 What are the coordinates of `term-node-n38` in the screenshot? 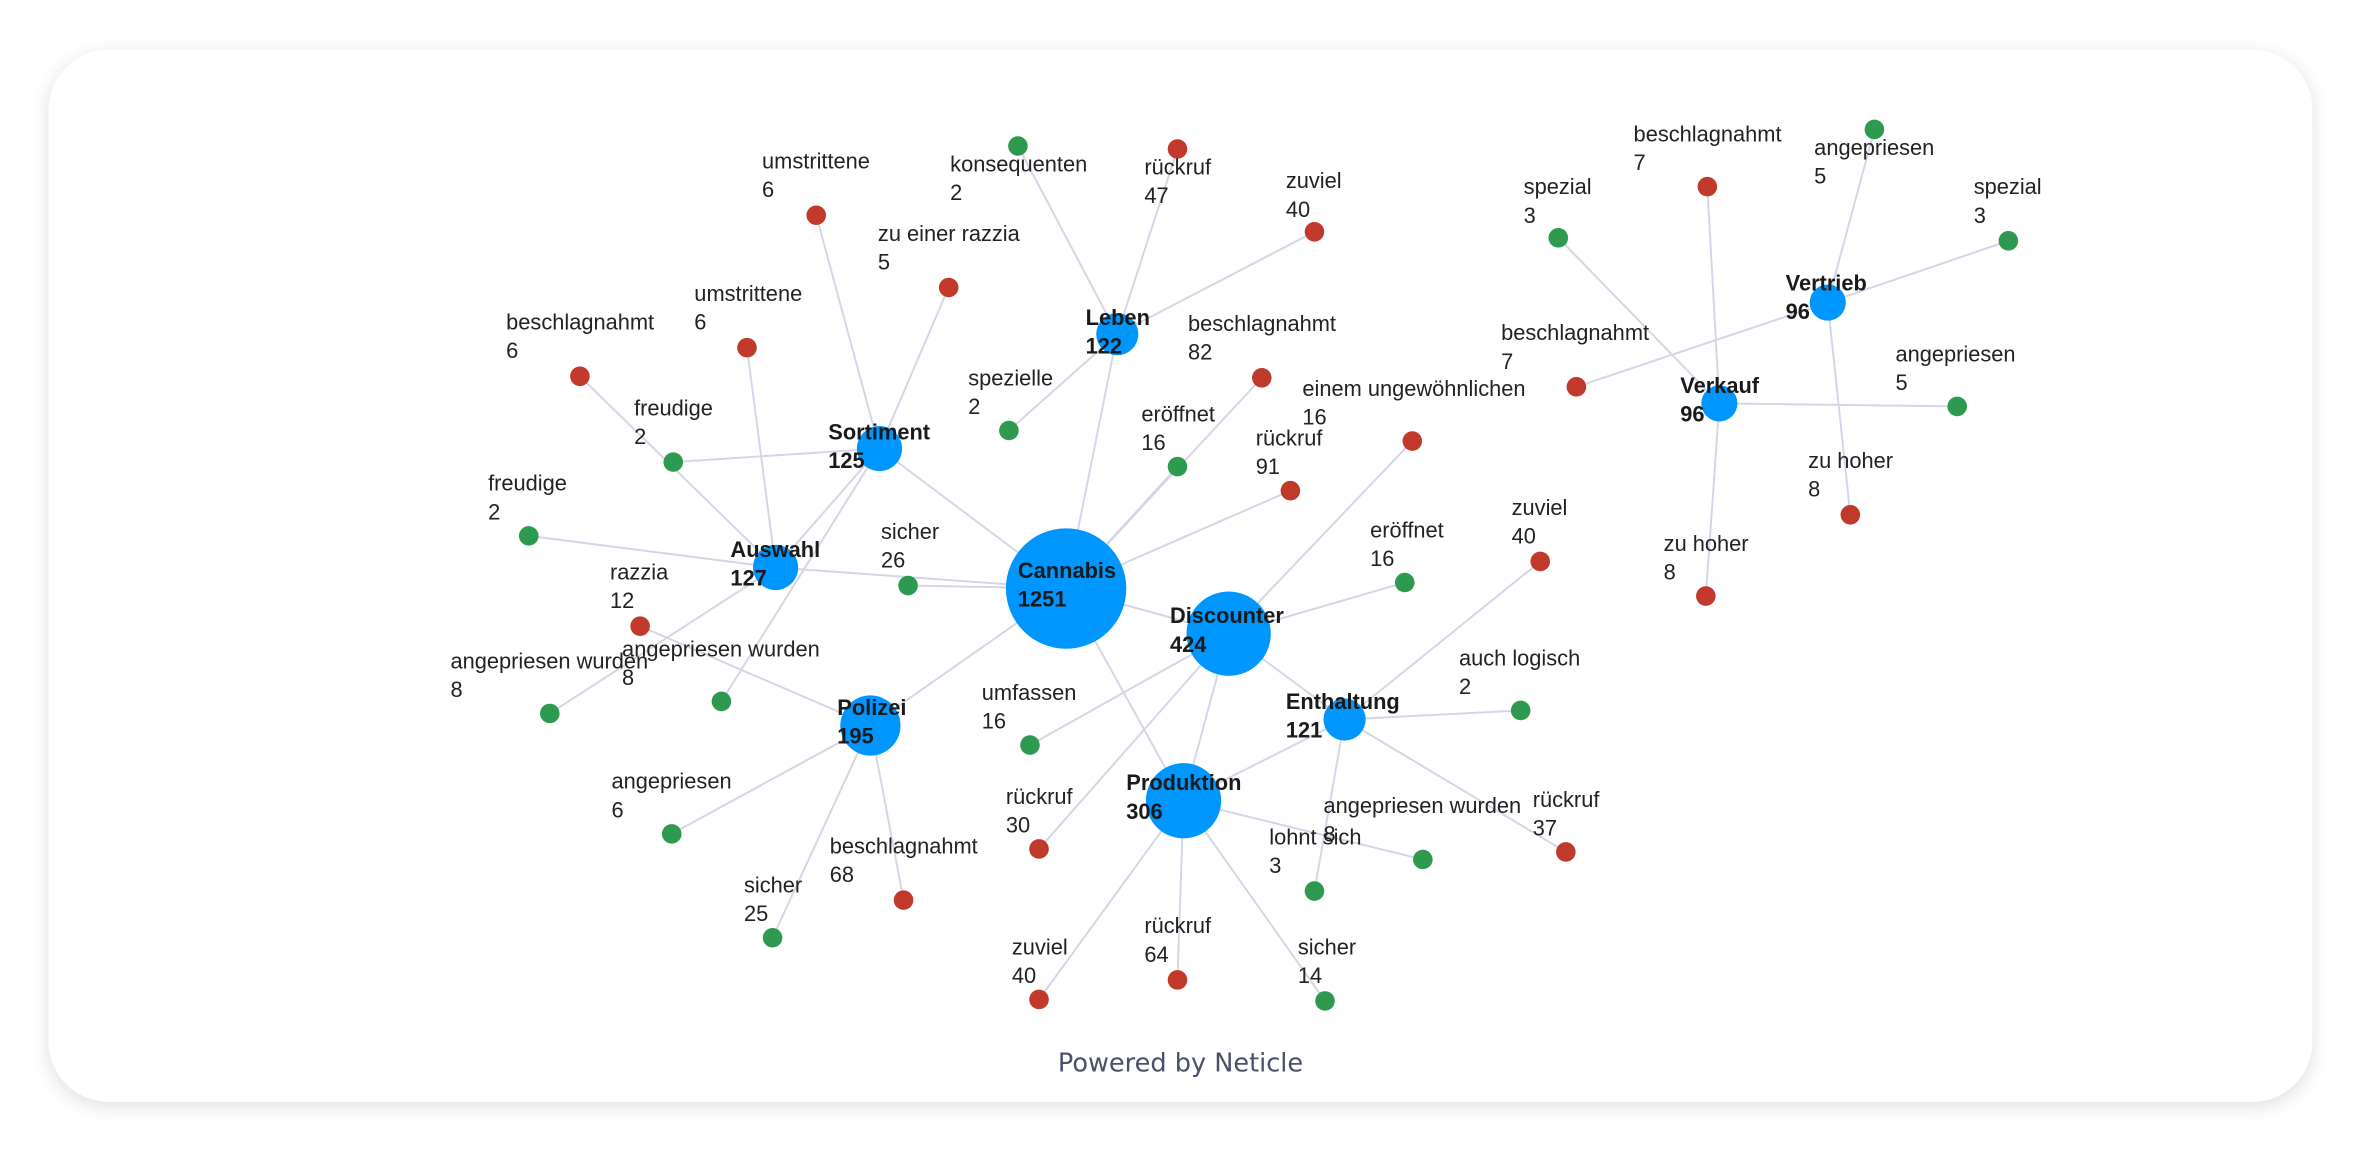 It's located at (1957, 406).